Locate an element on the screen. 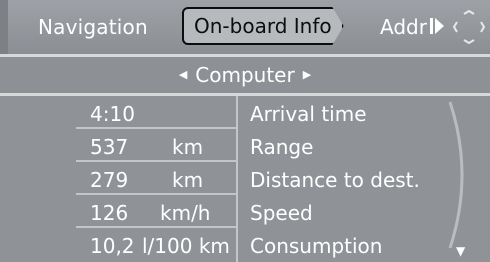 The image size is (490, 262). scroll-arc is located at coordinates (450, 175).